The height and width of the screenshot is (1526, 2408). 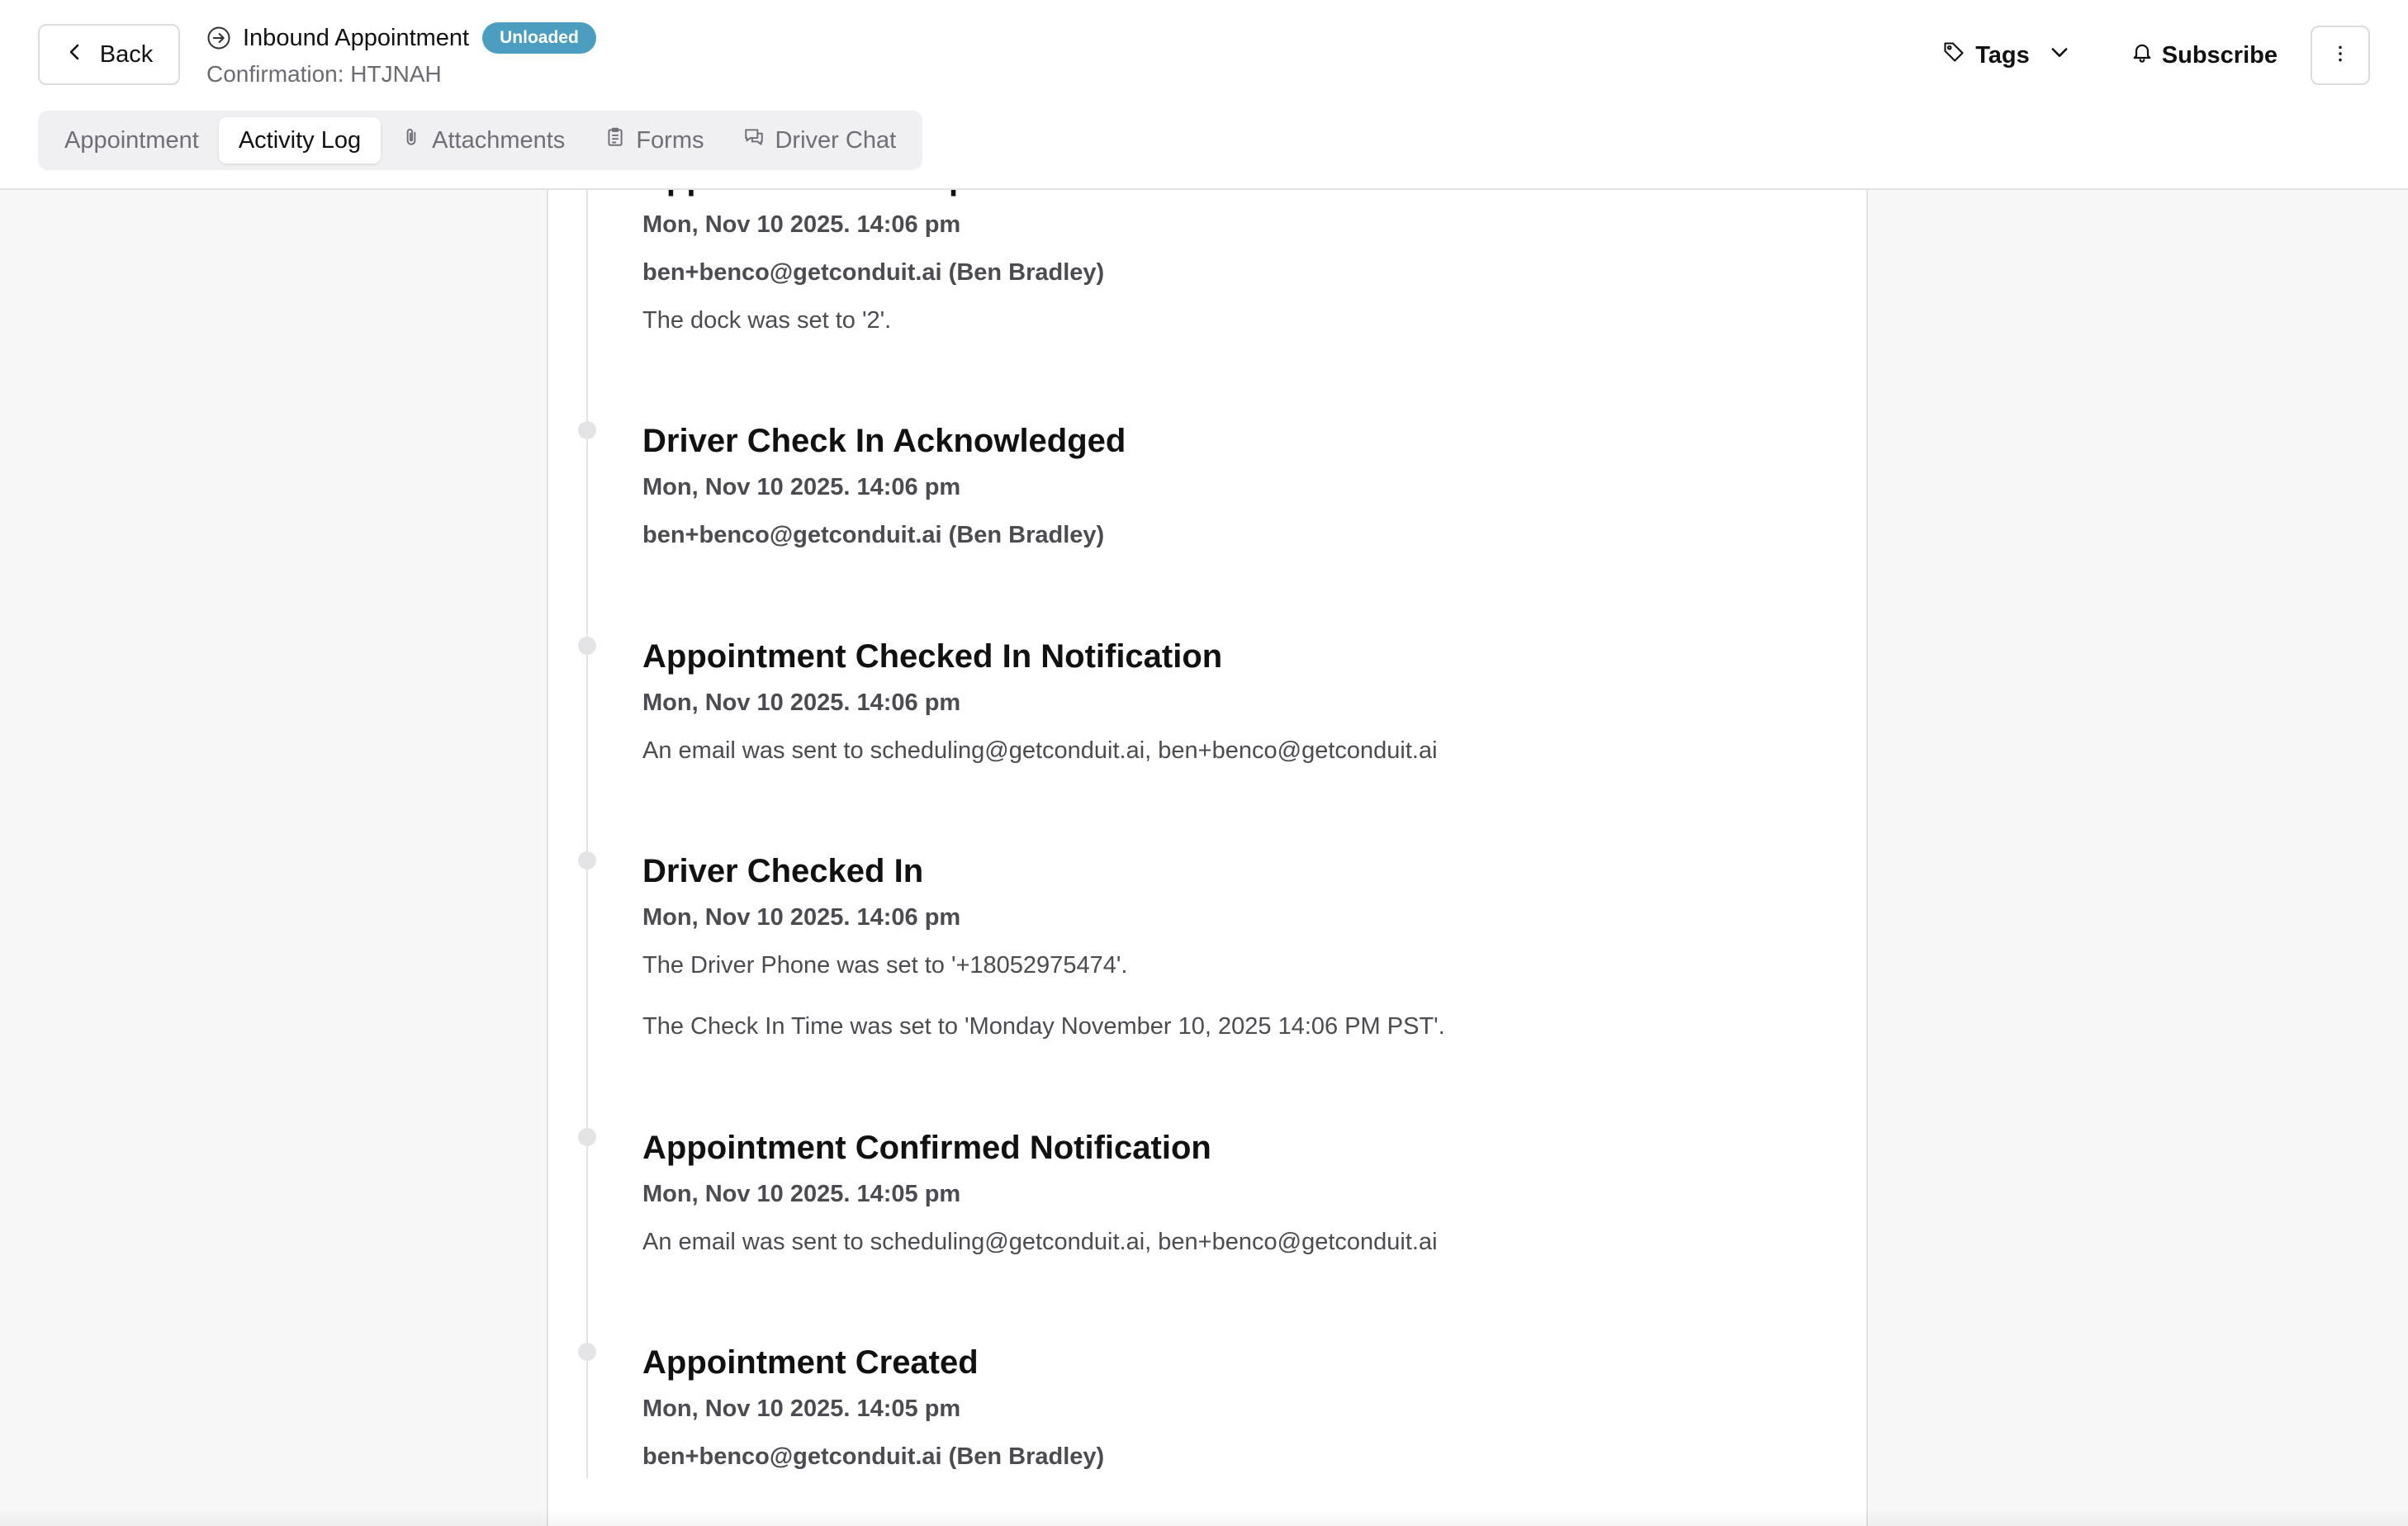 I want to click on chat-icon, so click(x=754, y=140).